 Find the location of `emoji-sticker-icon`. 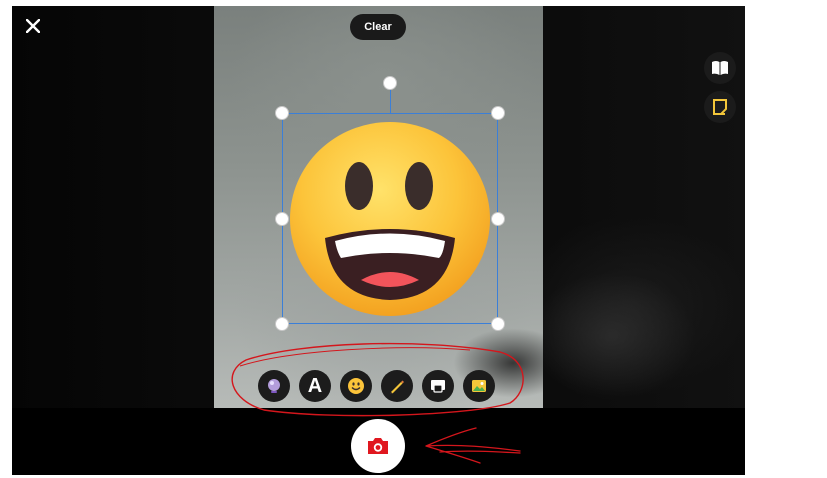

emoji-sticker-icon is located at coordinates (356, 386).